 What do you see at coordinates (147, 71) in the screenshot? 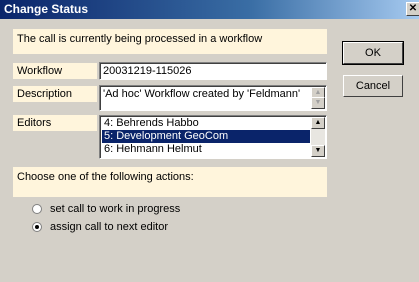
I see `workflow-value: 20031219-115026` at bounding box center [147, 71].